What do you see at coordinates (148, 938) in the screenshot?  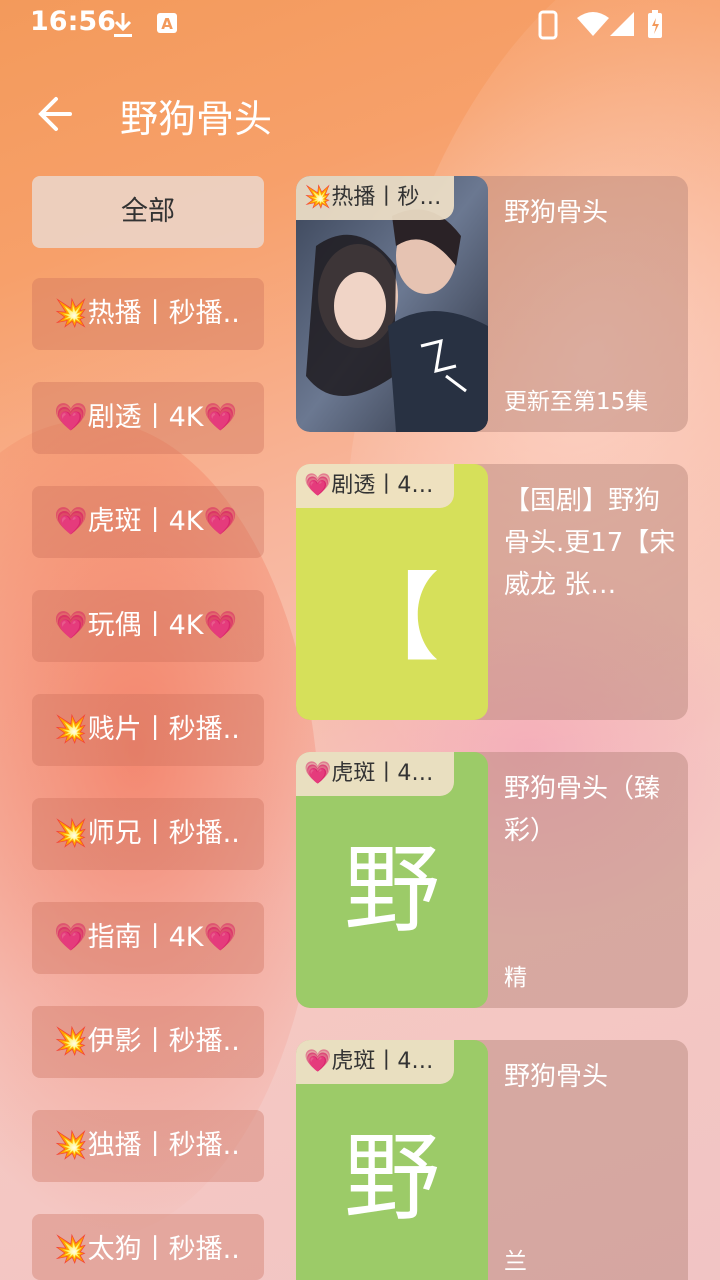 I see `sidebar-item: 💗指南丨4K💗` at bounding box center [148, 938].